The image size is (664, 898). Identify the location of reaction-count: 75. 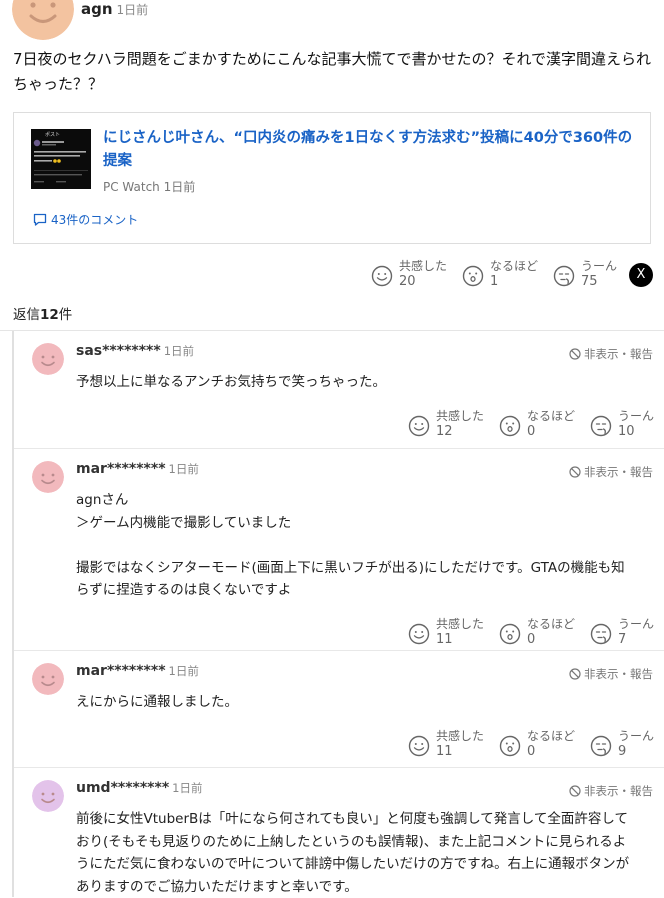
(599, 281).